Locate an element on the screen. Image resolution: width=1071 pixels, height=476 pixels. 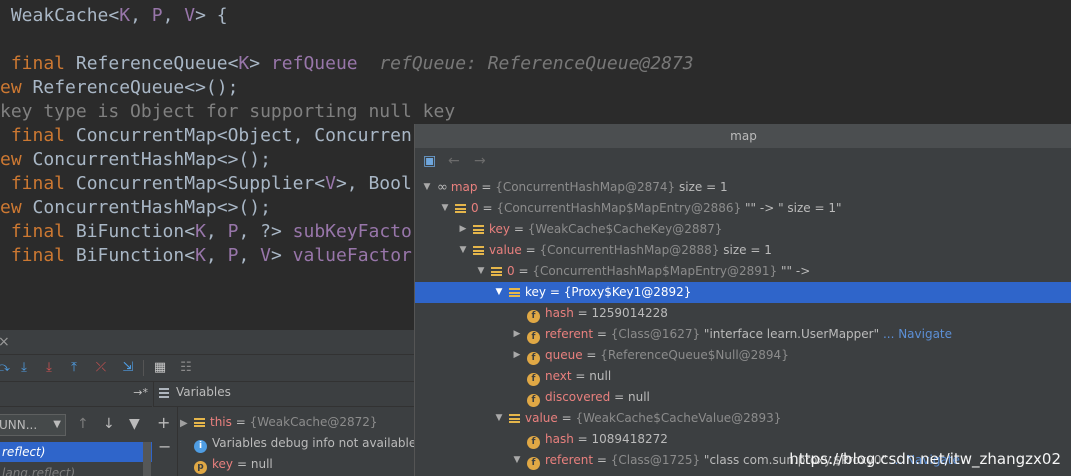
drop-frame-icon: ⤫ is located at coordinates (101, 368).